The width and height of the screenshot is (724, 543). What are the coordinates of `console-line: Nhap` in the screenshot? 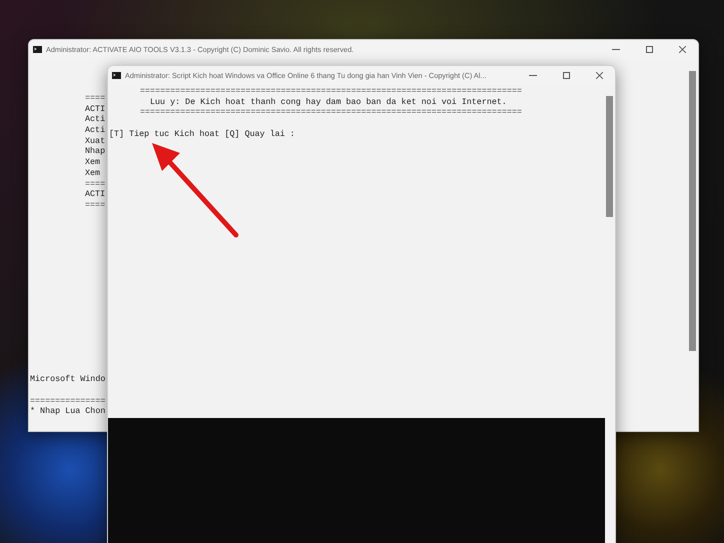 It's located at (95, 151).